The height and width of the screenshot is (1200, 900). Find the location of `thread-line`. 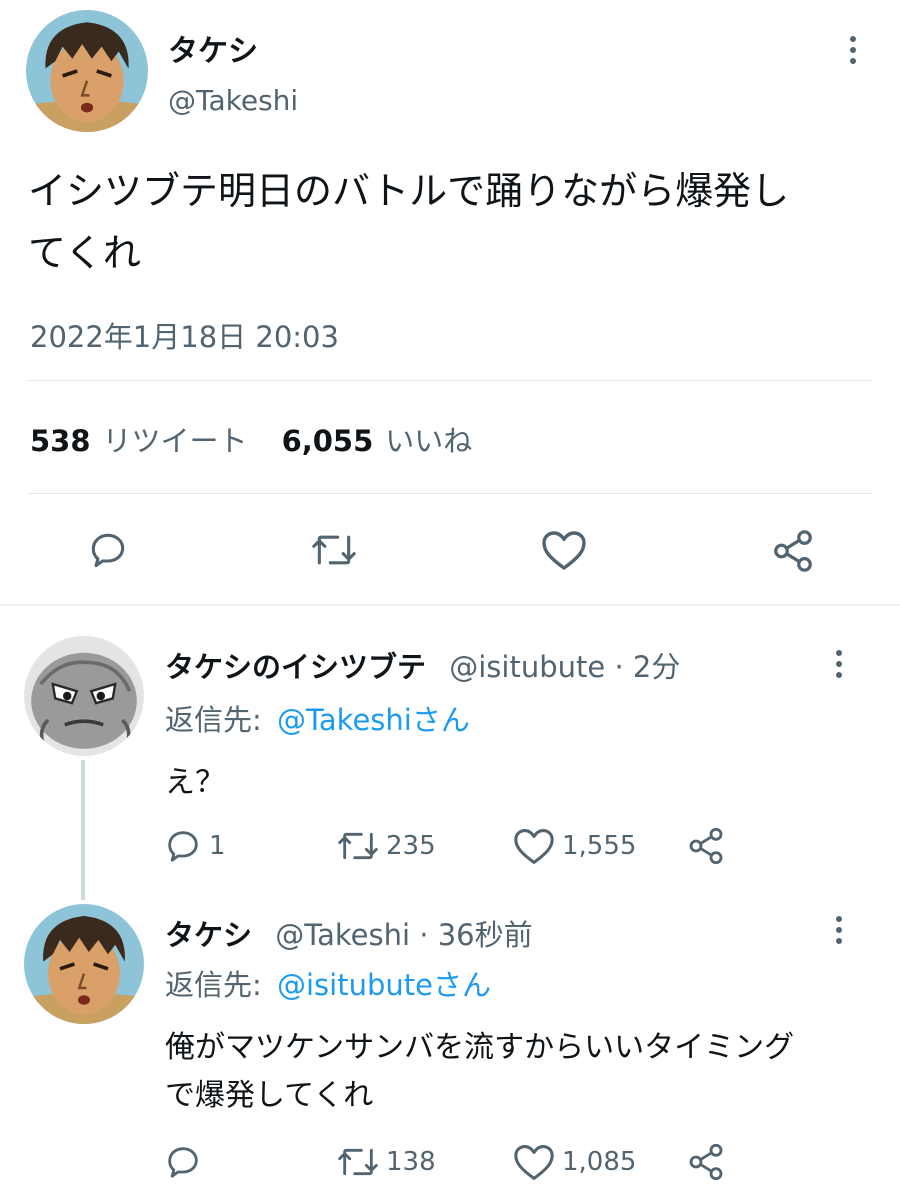

thread-line is located at coordinates (83, 830).